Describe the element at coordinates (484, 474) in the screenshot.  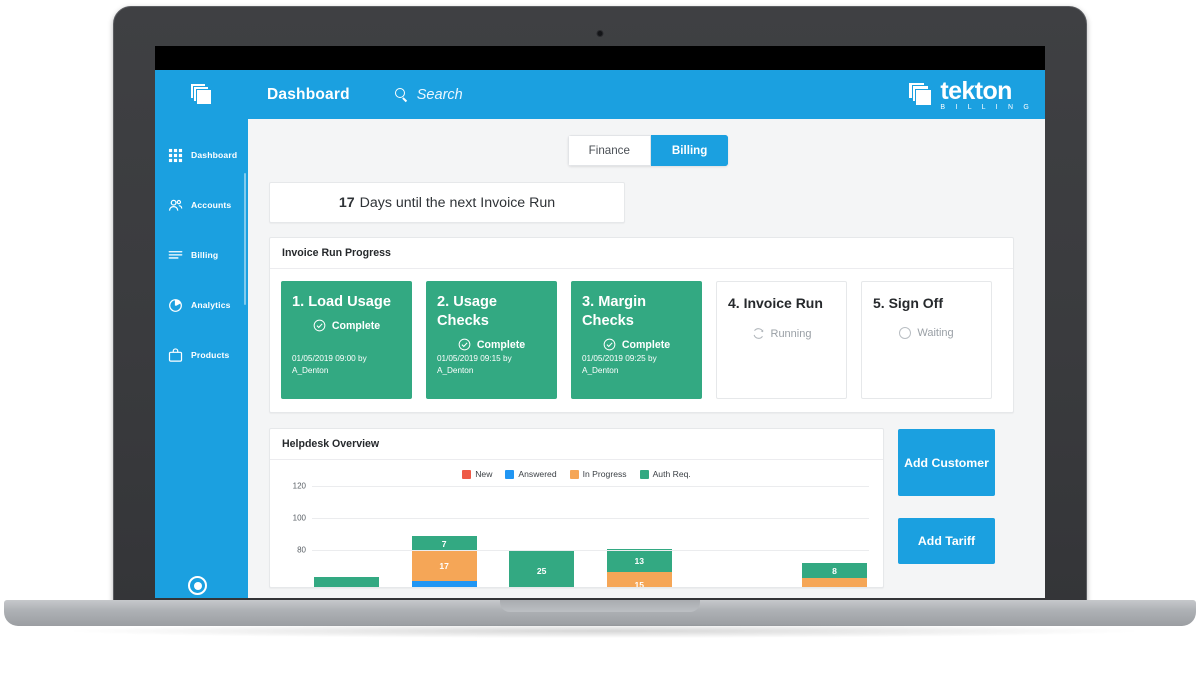
I see `legend-label: New` at that location.